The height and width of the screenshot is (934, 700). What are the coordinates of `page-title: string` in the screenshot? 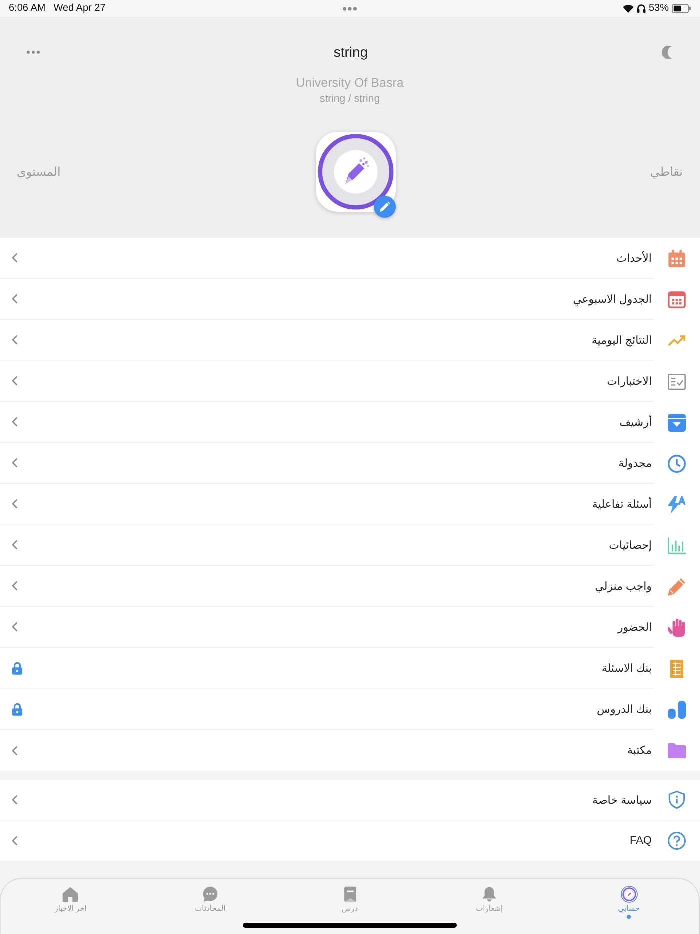 It's located at (351, 52).